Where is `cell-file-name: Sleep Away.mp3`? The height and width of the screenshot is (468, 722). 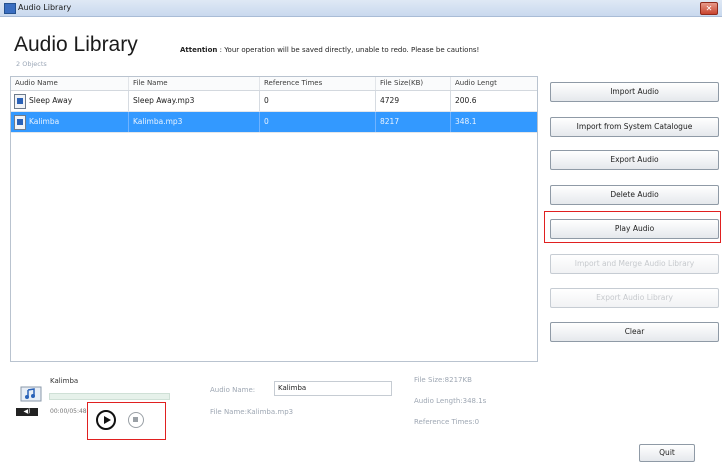 cell-file-name: Sleep Away.mp3 is located at coordinates (194, 101).